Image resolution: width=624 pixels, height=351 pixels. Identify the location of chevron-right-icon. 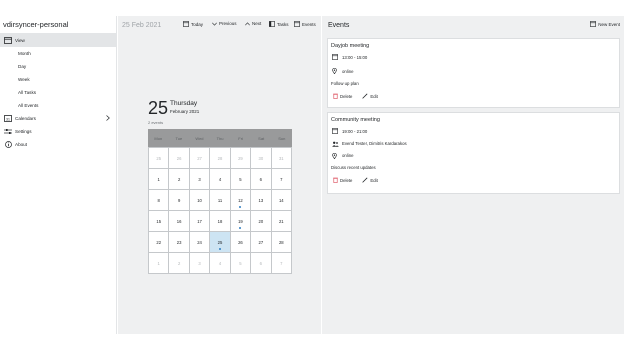
(108, 118).